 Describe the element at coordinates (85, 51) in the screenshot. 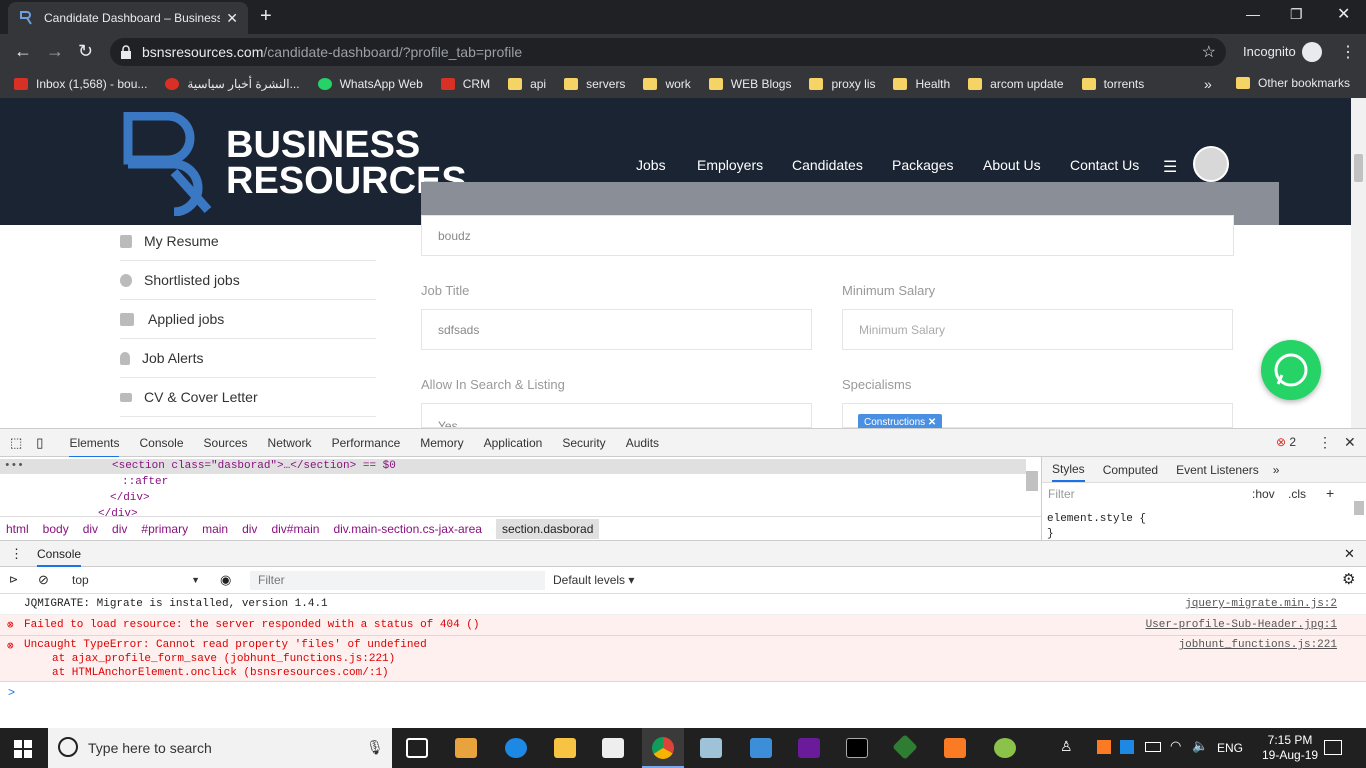

I see `reload-icon: ↻` at that location.